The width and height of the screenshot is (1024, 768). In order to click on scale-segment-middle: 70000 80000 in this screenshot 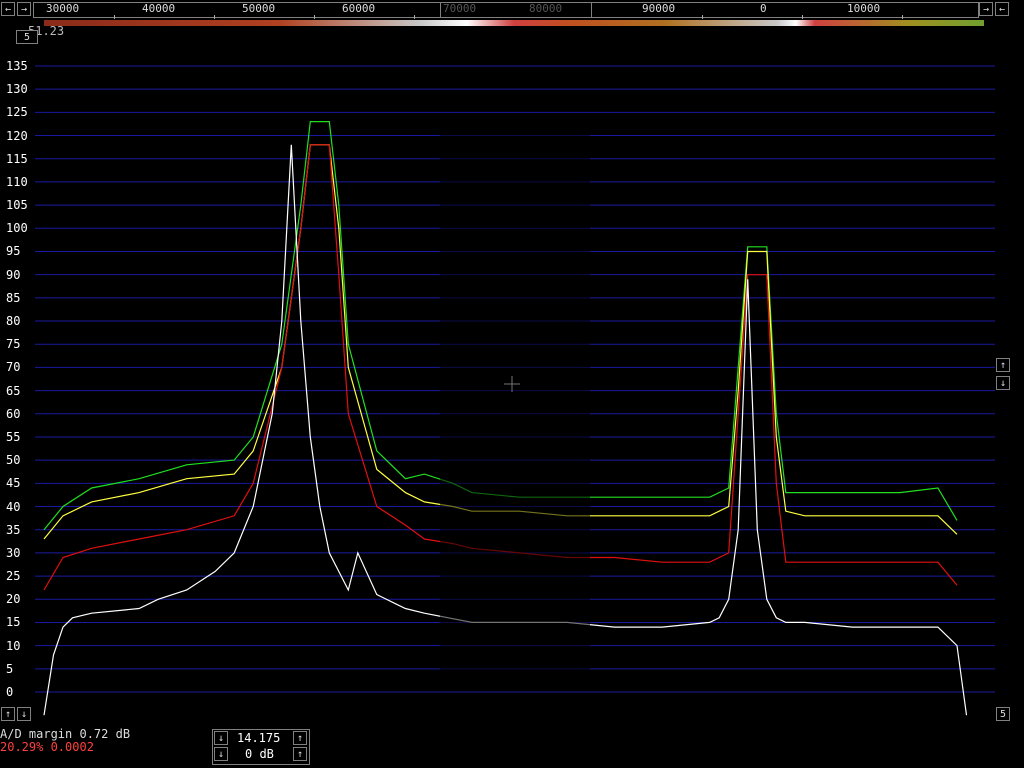, I will do `click(516, 10)`.